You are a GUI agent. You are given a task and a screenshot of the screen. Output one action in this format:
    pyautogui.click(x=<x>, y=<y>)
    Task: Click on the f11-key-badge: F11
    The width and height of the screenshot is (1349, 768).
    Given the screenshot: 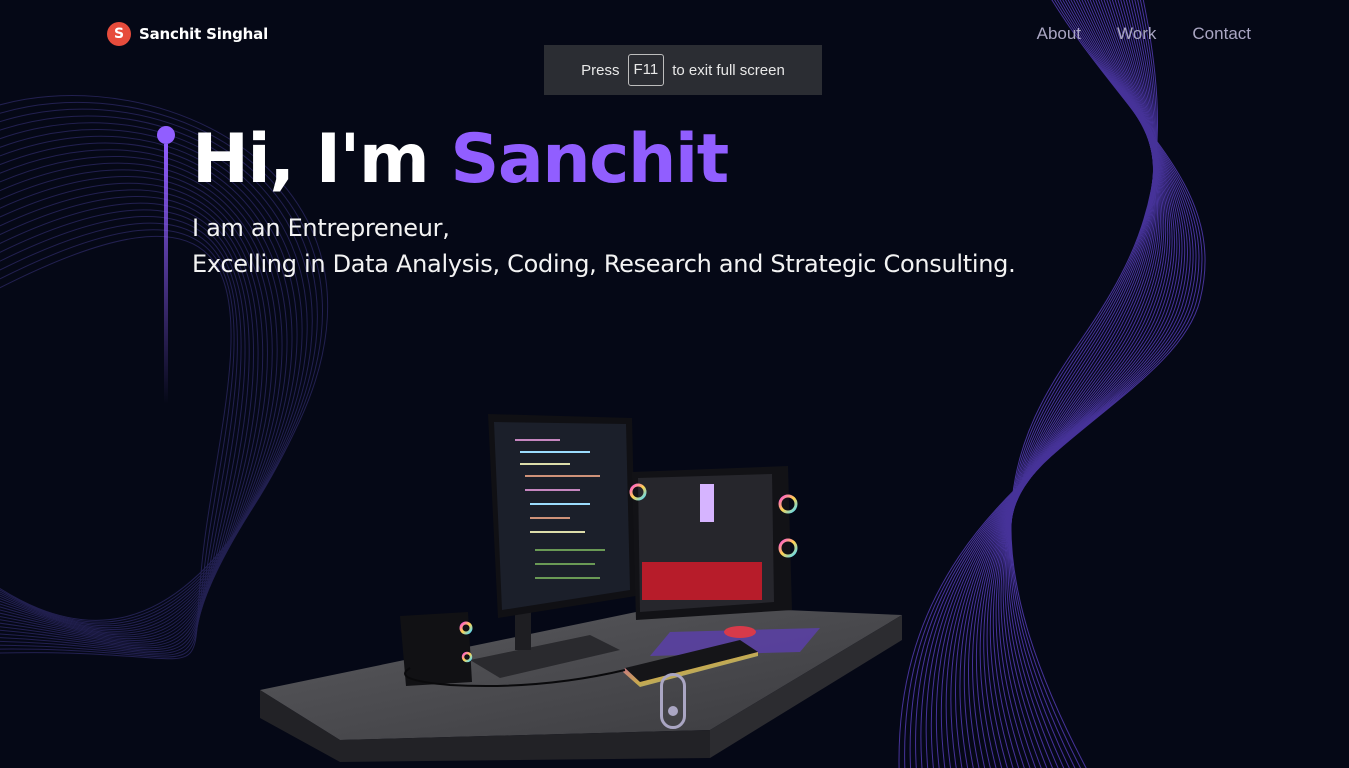 What is the action you would take?
    pyautogui.click(x=646, y=70)
    